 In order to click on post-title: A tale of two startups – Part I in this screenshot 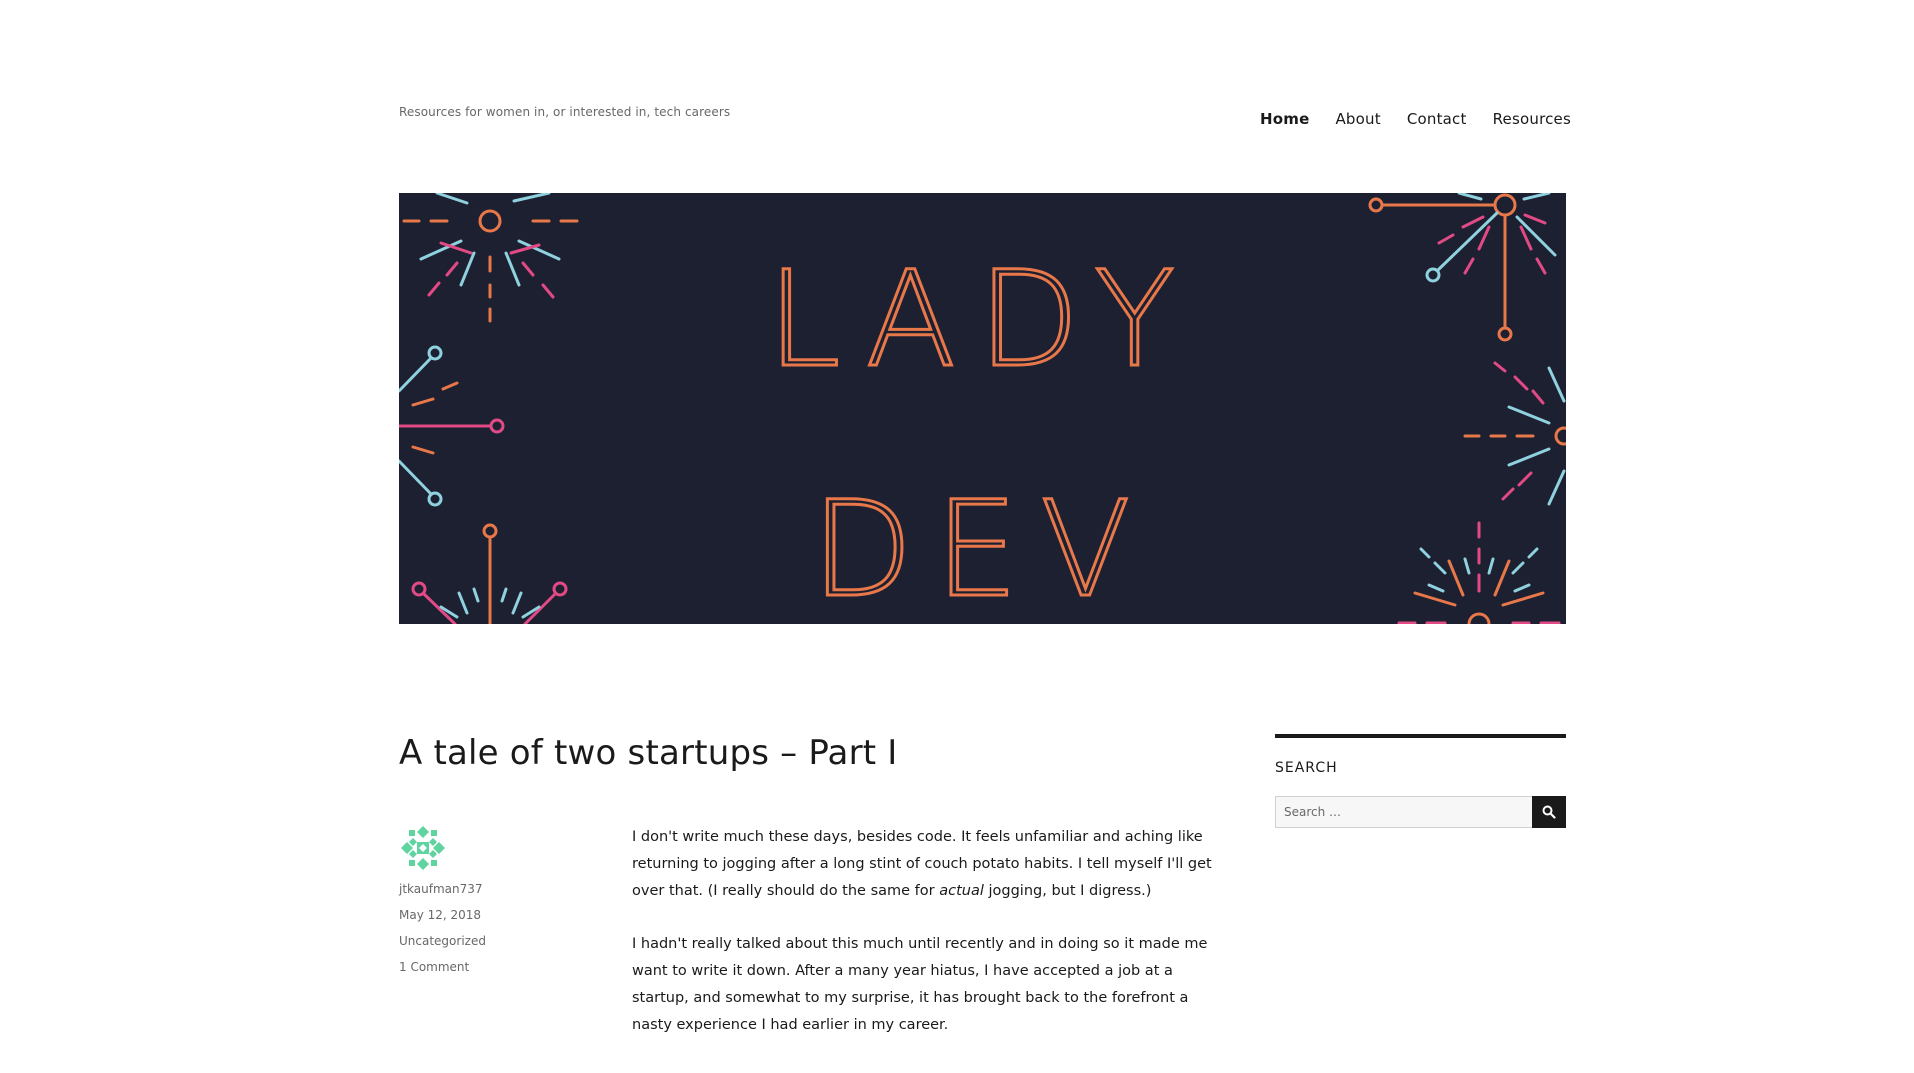, I will do `click(648, 753)`.